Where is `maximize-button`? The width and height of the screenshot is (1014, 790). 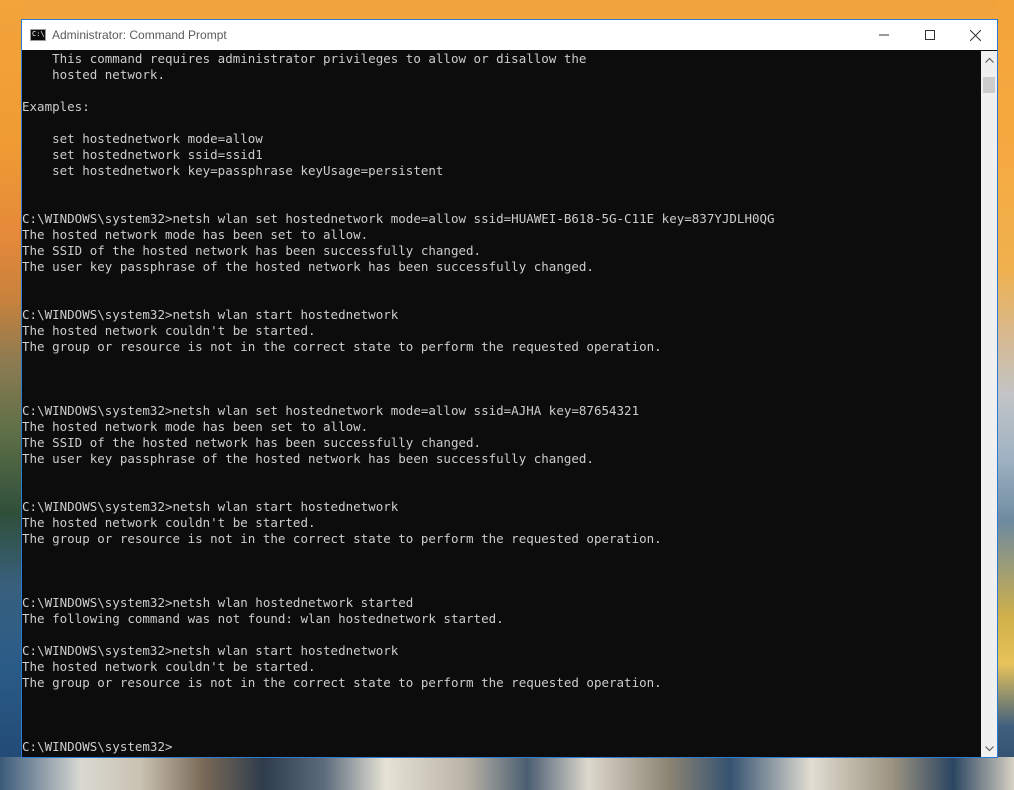 maximize-button is located at coordinates (930, 35).